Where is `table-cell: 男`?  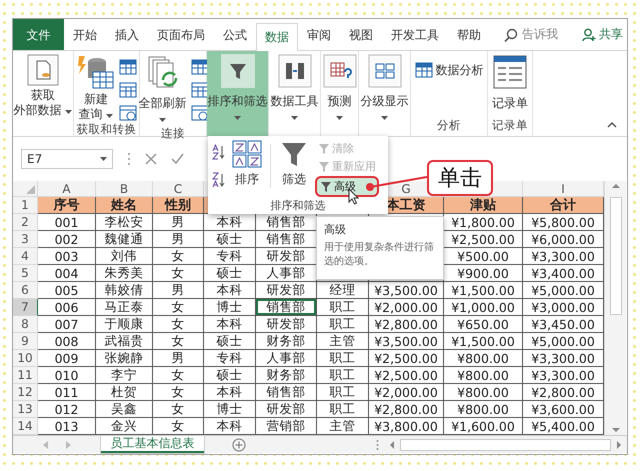
table-cell: 男 is located at coordinates (178, 358).